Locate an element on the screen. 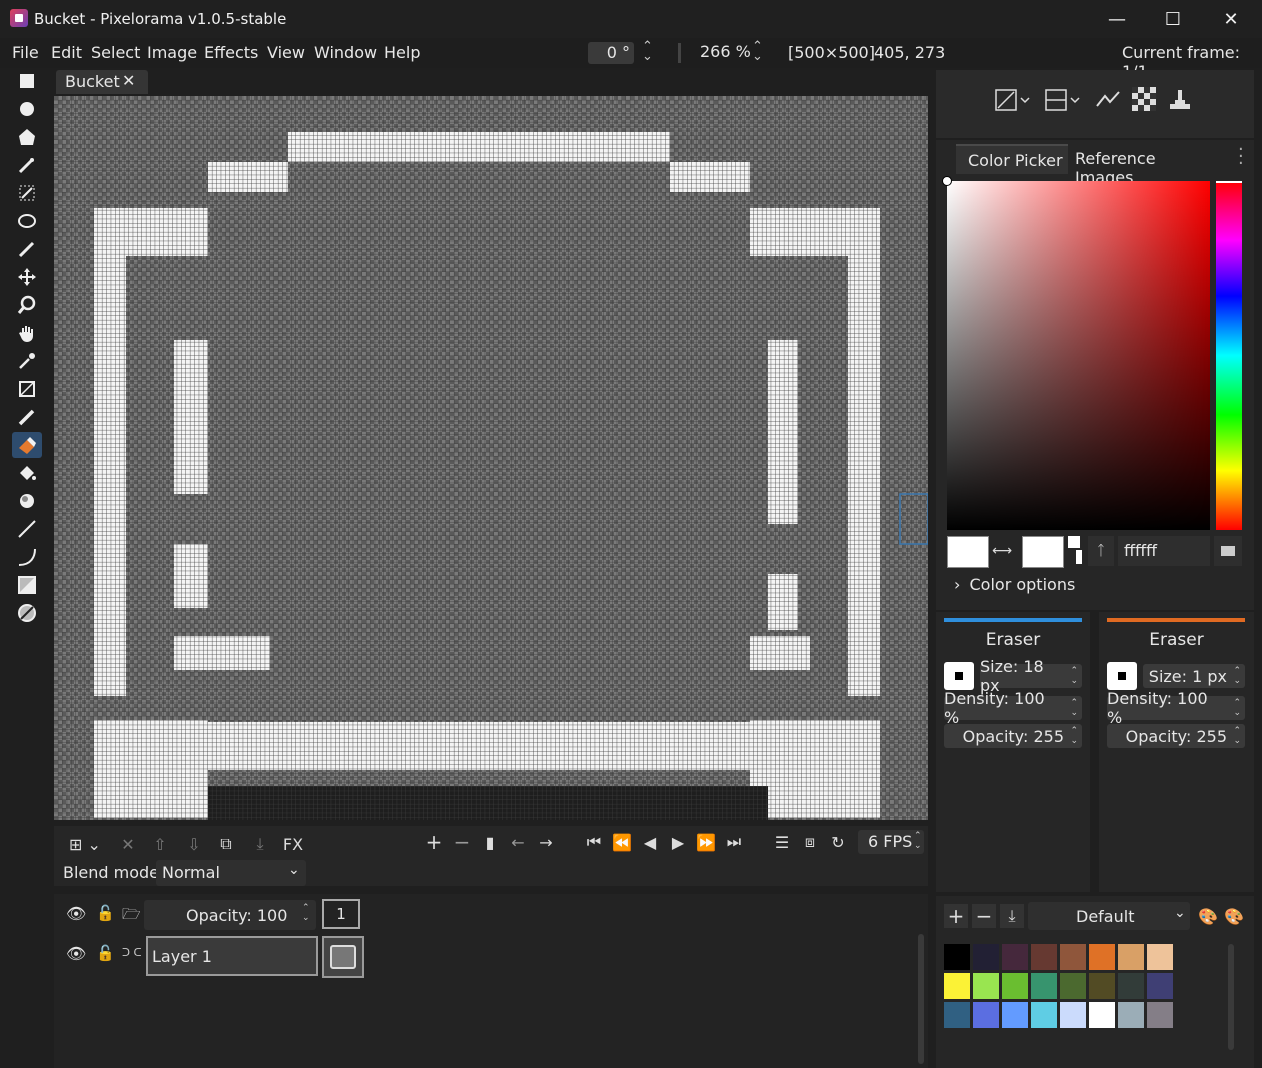 The height and width of the screenshot is (1068, 1262). timeline-settings-button: ☰ is located at coordinates (782, 842).